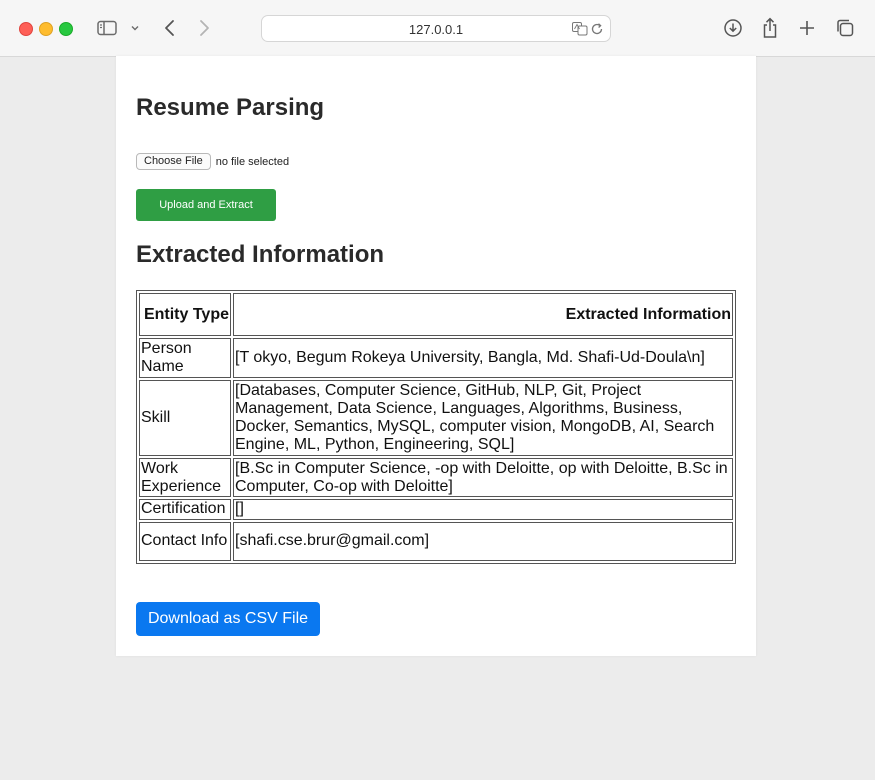 This screenshot has width=875, height=780. I want to click on entity-type-cell: Work Experience, so click(185, 477).